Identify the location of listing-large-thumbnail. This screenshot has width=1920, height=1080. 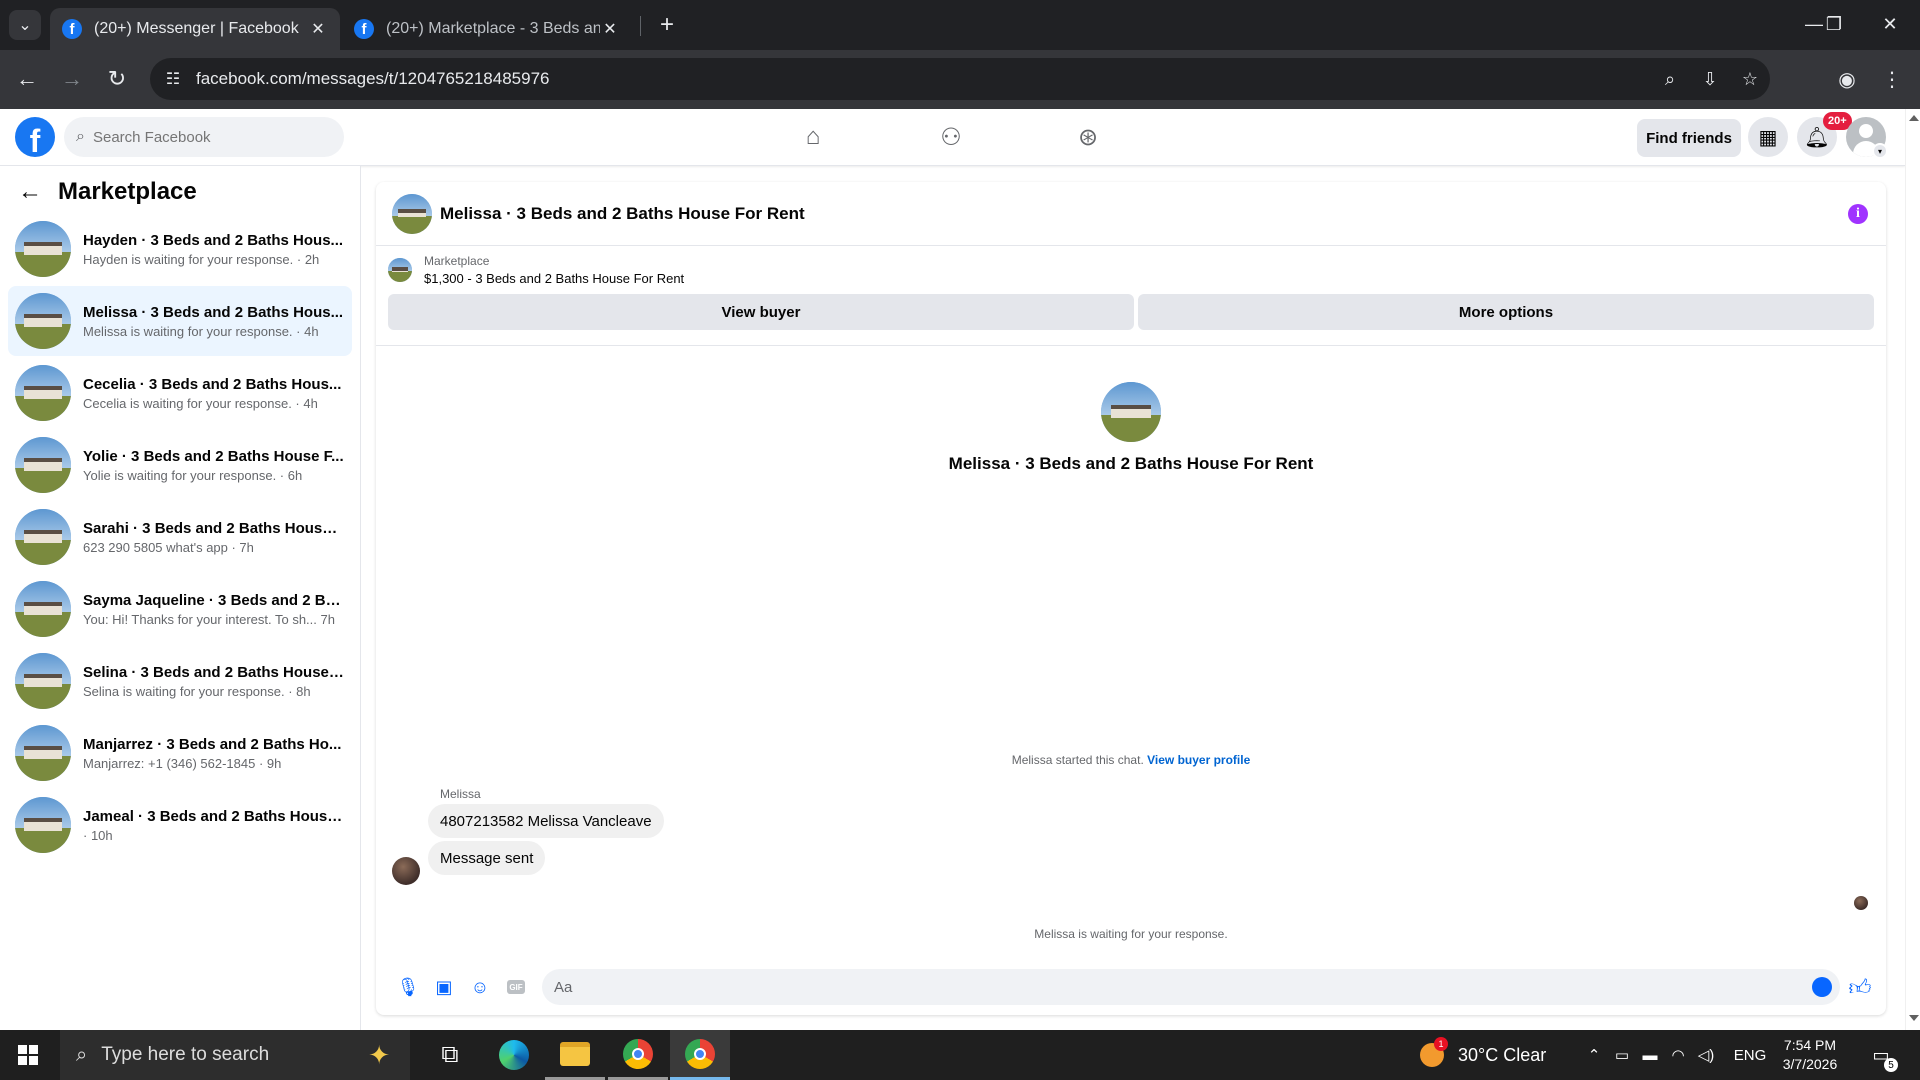
(1131, 412).